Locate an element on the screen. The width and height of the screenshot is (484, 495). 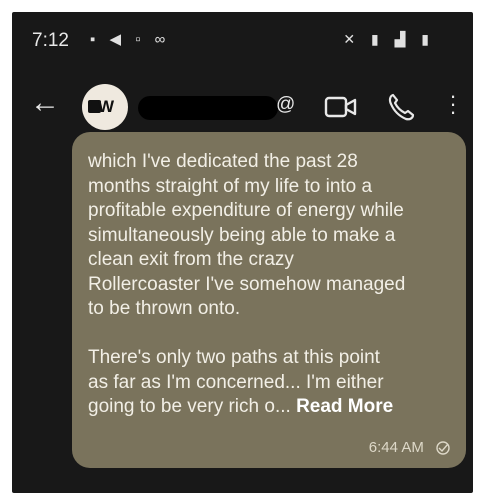
message-line-last: going to be very rich o... Read More is located at coordinates (272, 407).